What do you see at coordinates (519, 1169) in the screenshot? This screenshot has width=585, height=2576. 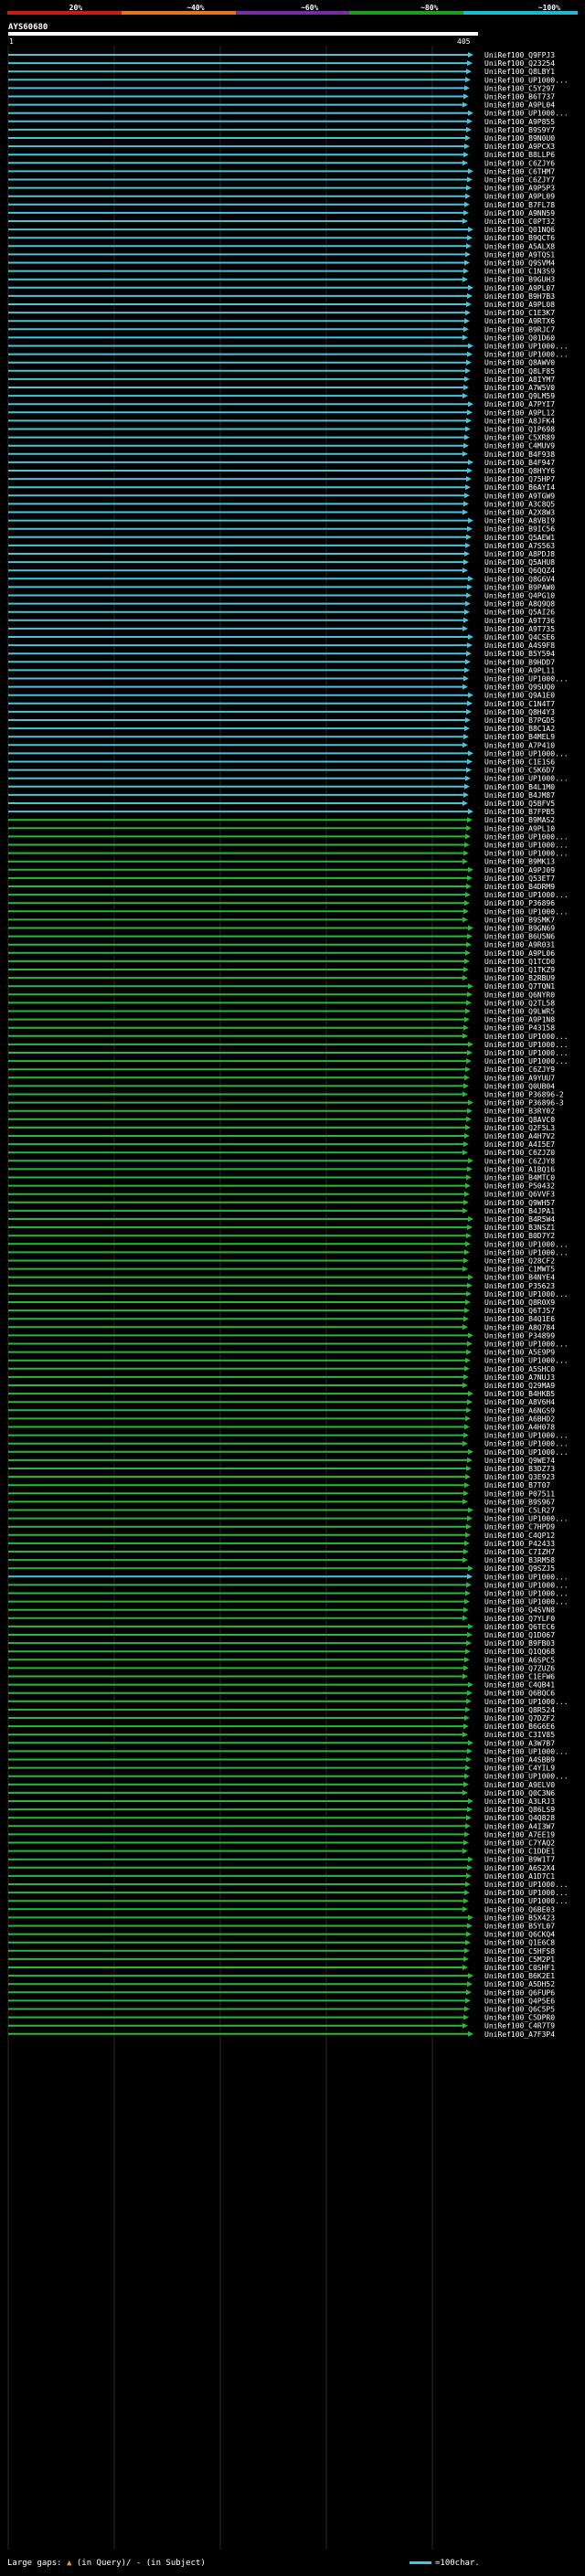 I see `hit-label: UniRef100_A1BQ16` at bounding box center [519, 1169].